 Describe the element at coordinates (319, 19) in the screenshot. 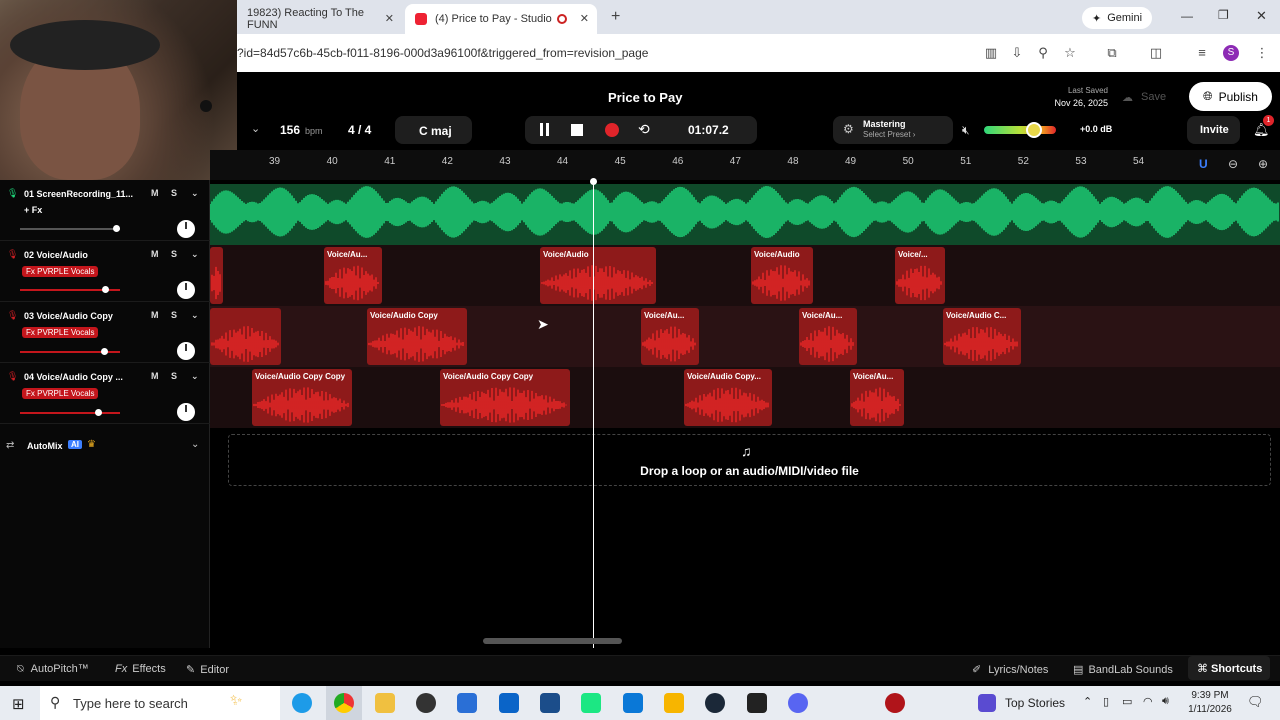

I see `tab-reacting: 19823) Reacting To The FUNN ✕` at that location.